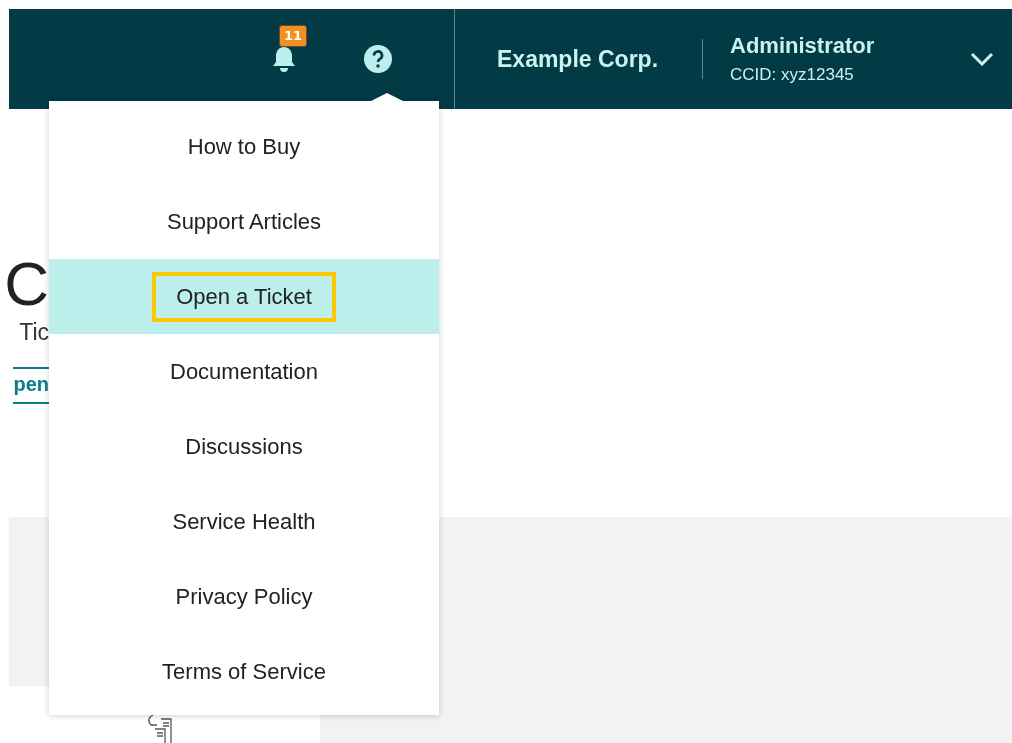 Image resolution: width=1012 pixels, height=743 pixels. What do you see at coordinates (578, 59) in the screenshot?
I see `organization-name: Example Corp.` at bounding box center [578, 59].